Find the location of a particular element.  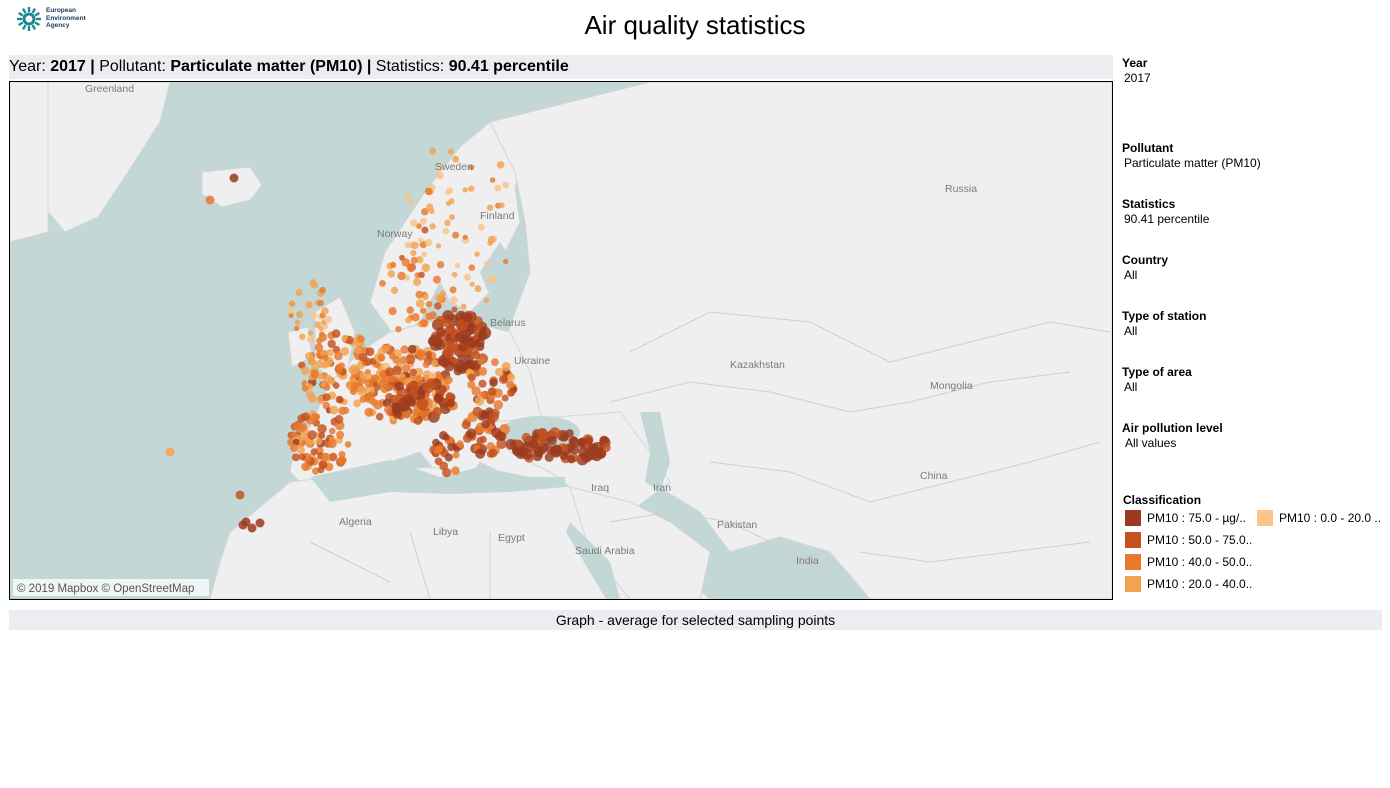

filter-country: Country All is located at coordinates (1145, 267).